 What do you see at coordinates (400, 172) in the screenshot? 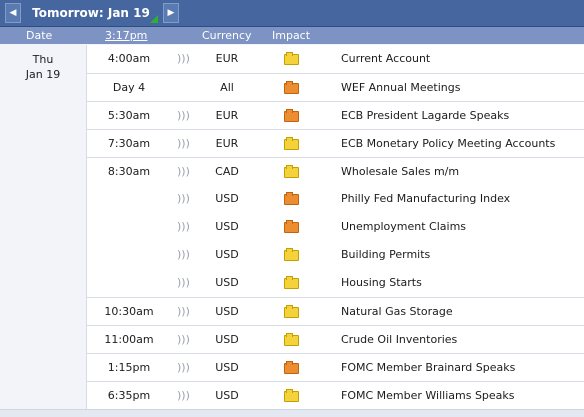
I see `event-title: Wholesale Sales m/m` at bounding box center [400, 172].